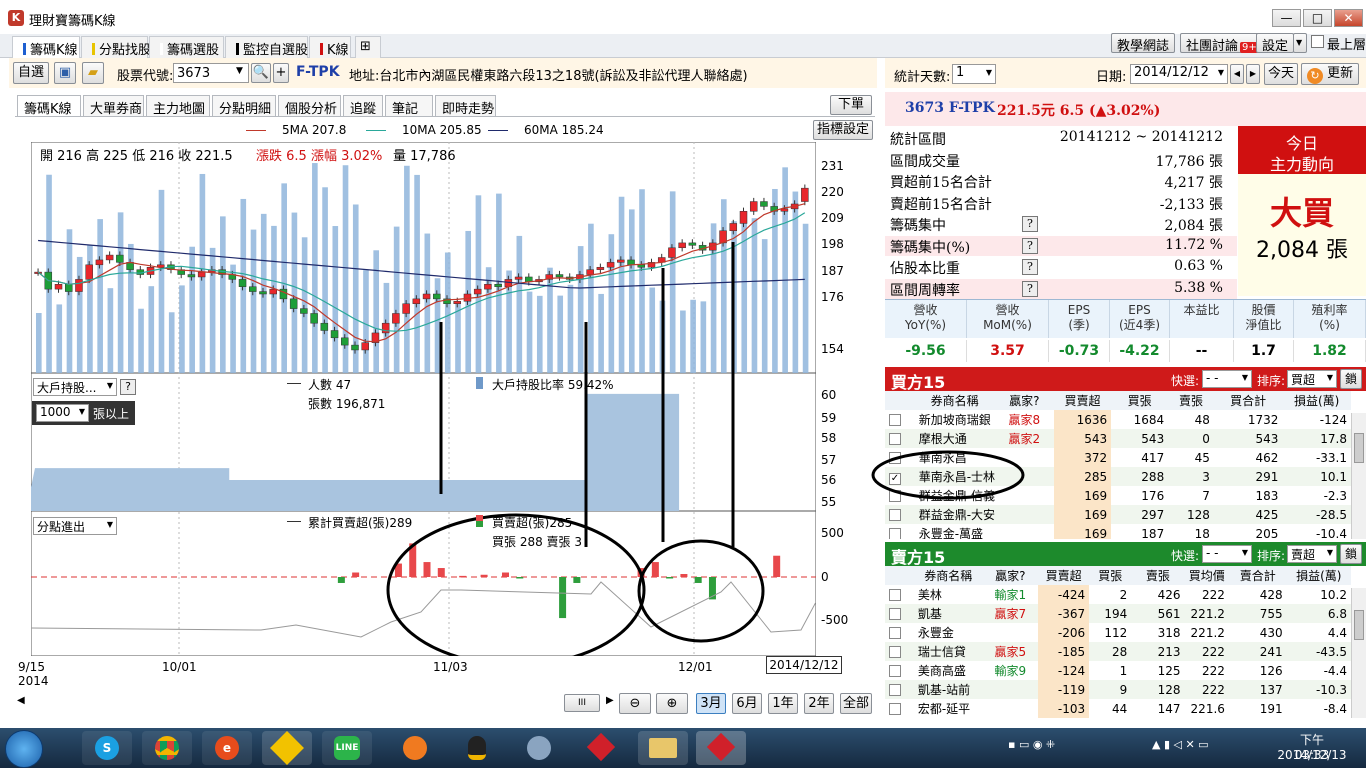  Describe the element at coordinates (49, 106) in the screenshot. I see `sub-tab-0: 籌碼K線` at that location.